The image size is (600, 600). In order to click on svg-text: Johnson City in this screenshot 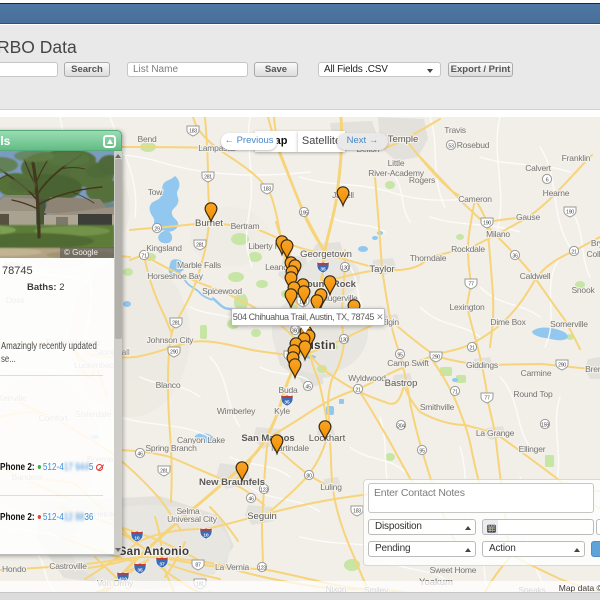, I will do `click(171, 340)`.